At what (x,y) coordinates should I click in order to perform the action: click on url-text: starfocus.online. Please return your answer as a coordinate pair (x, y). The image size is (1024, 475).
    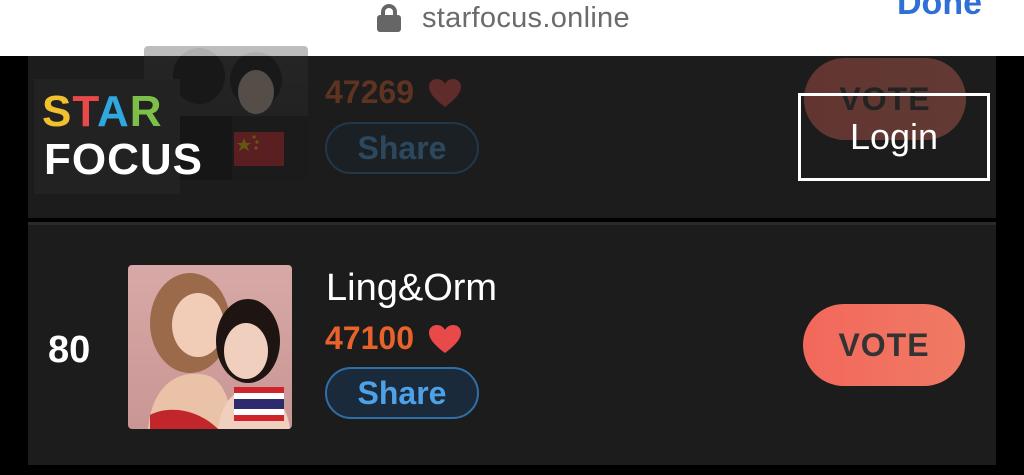
    Looking at the image, I should click on (526, 17).